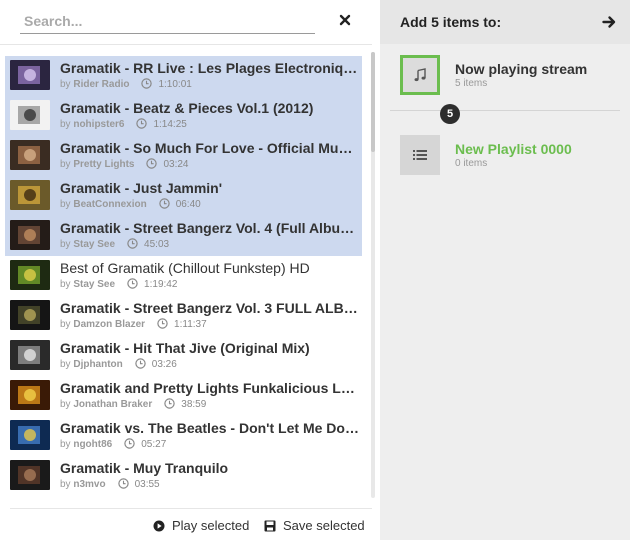 The width and height of the screenshot is (630, 540). What do you see at coordinates (185, 268) in the screenshot?
I see `track-title: Best of Gramatik (Chillout Funkstep) HD` at bounding box center [185, 268].